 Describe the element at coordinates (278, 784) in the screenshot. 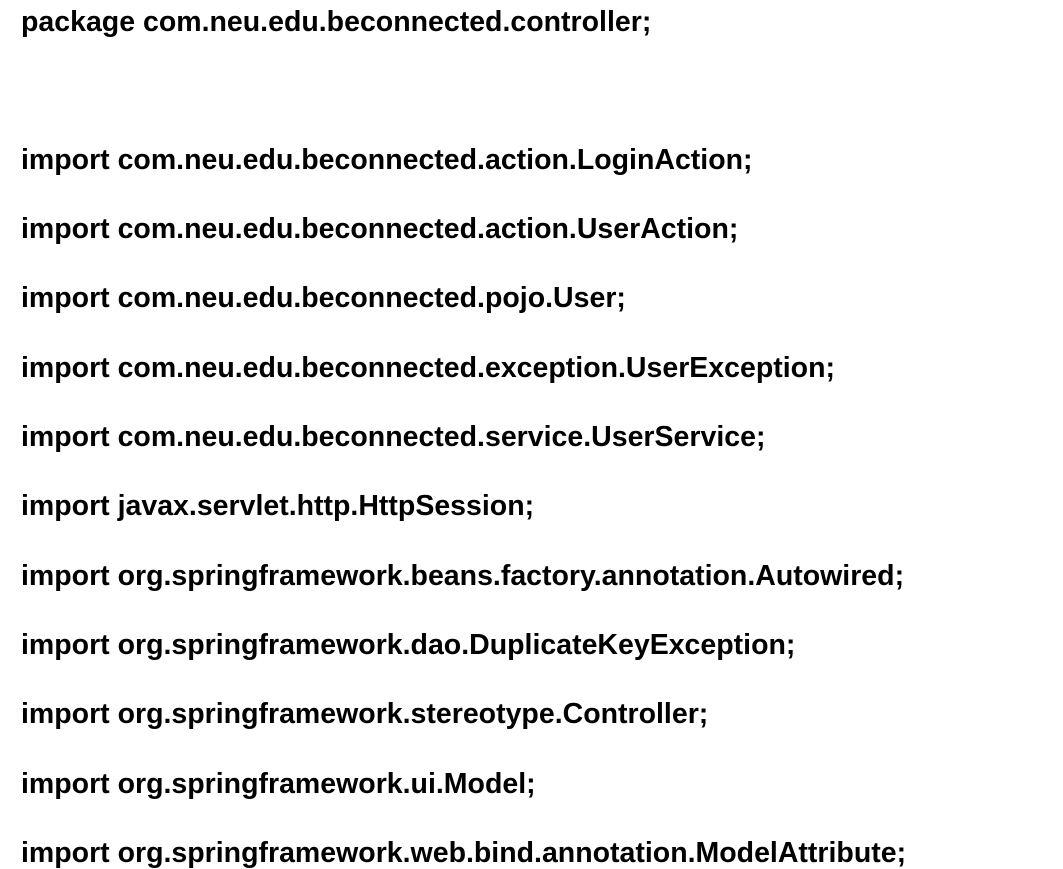

I see `import-statement: import org.springframework.ui.Model;` at that location.